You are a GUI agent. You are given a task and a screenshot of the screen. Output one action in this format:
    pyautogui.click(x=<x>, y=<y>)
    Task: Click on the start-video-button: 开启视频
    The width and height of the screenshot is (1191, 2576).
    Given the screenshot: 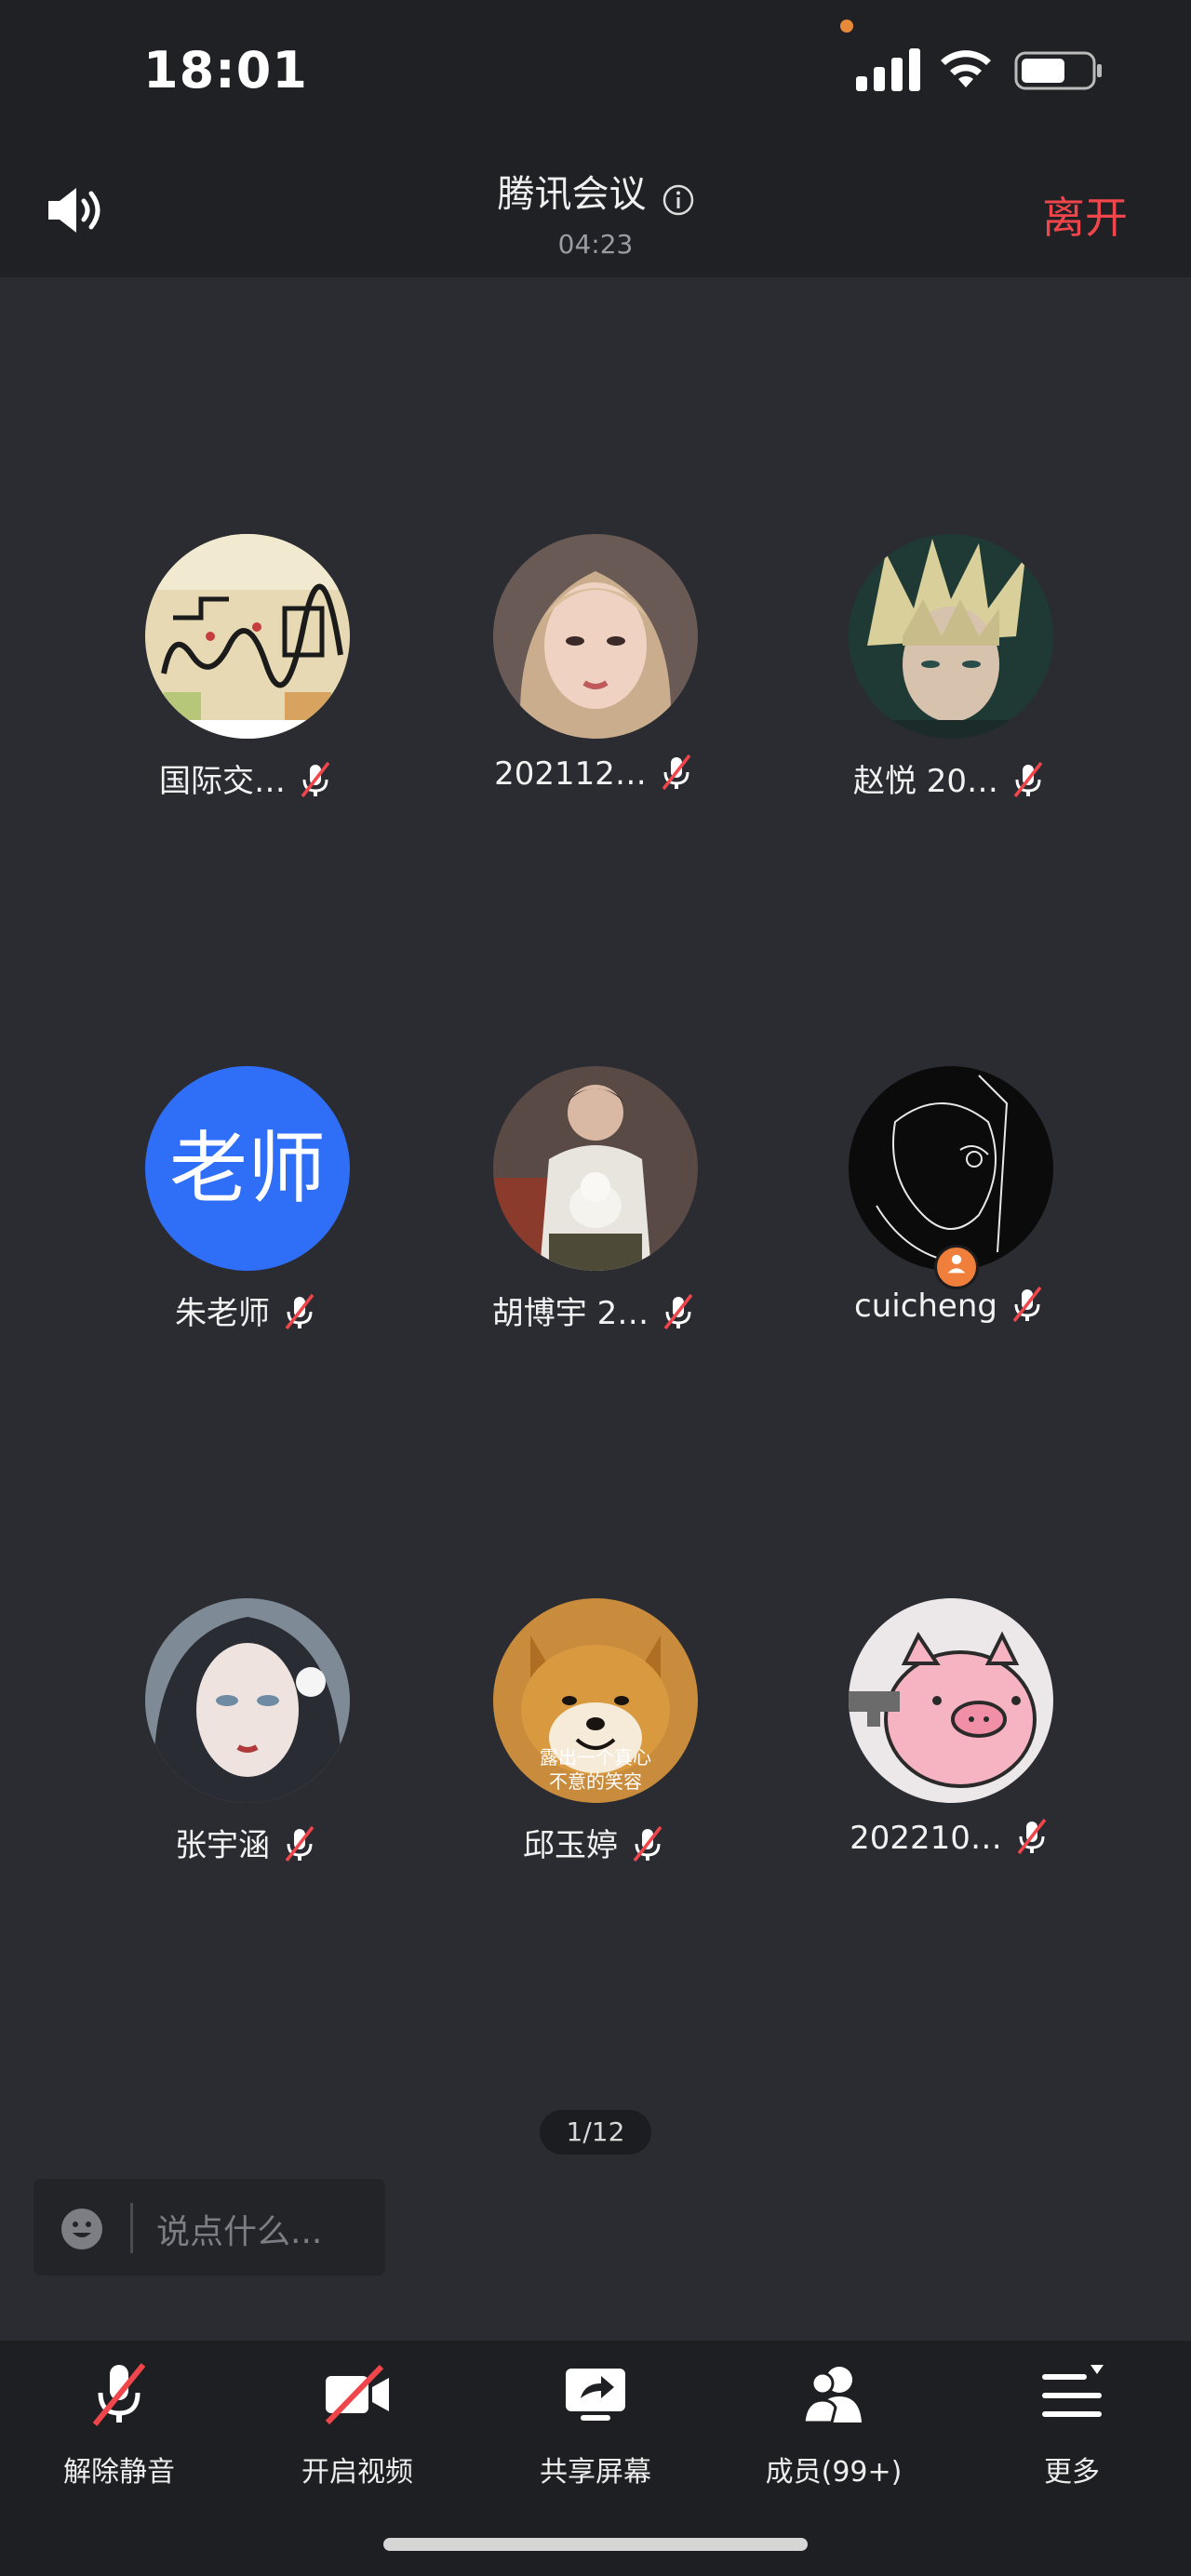 What is the action you would take?
    pyautogui.click(x=357, y=2429)
    